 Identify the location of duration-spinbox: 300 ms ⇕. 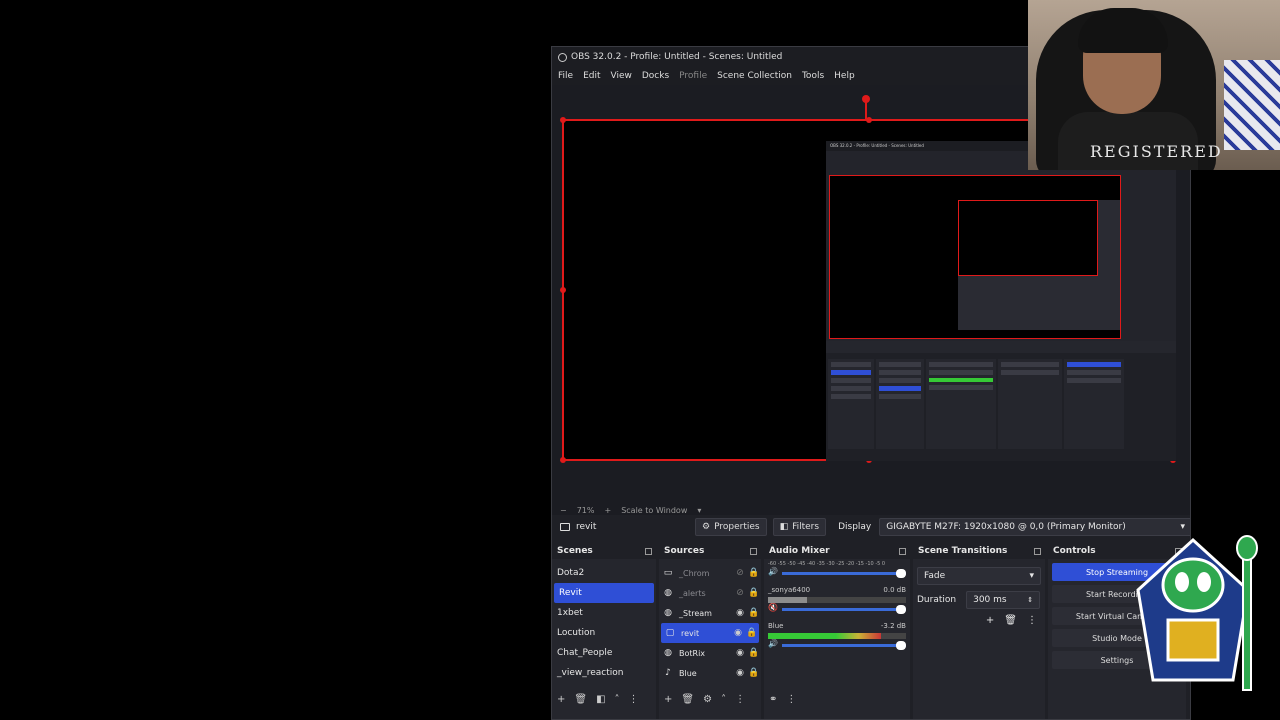
(1003, 600).